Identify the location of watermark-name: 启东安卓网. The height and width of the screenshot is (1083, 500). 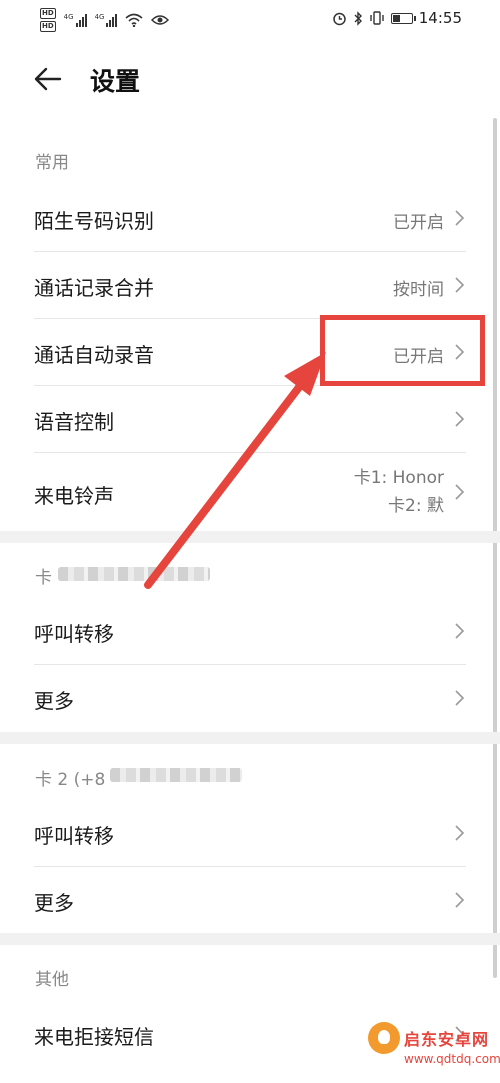
(447, 1039).